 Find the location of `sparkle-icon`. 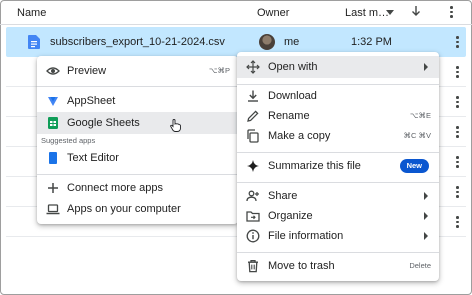

sparkle-icon is located at coordinates (253, 166).